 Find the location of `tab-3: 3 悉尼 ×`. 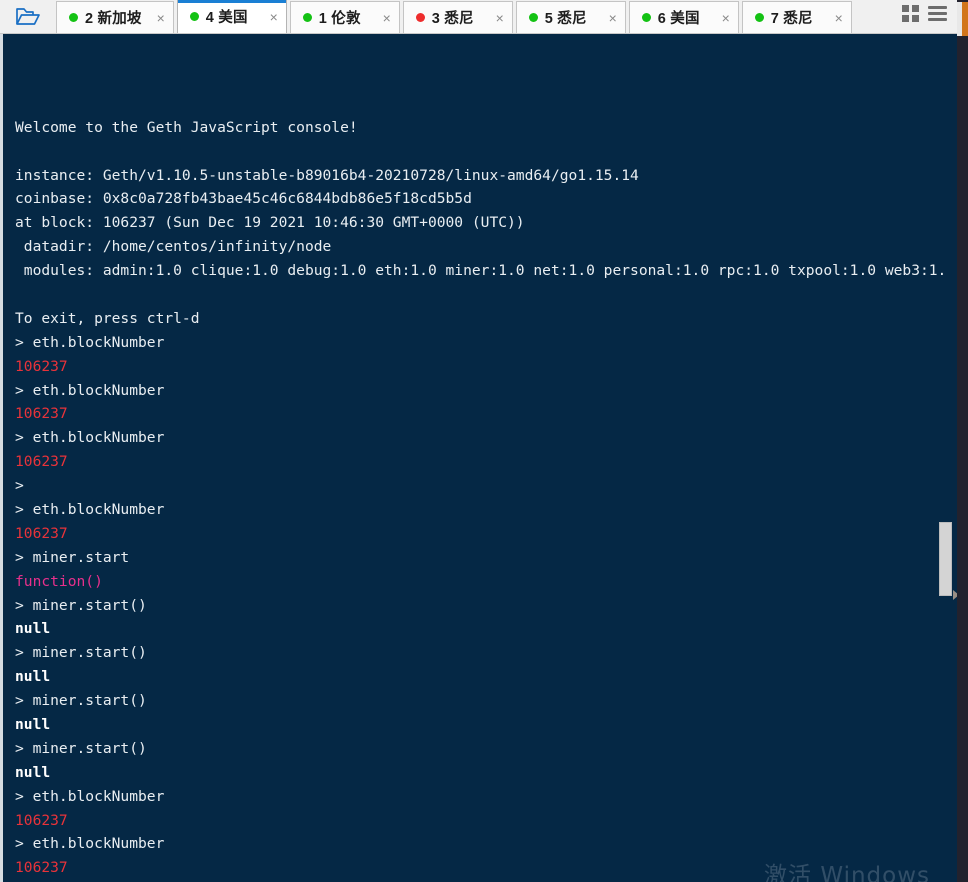

tab-3: 3 悉尼 × is located at coordinates (457, 17).